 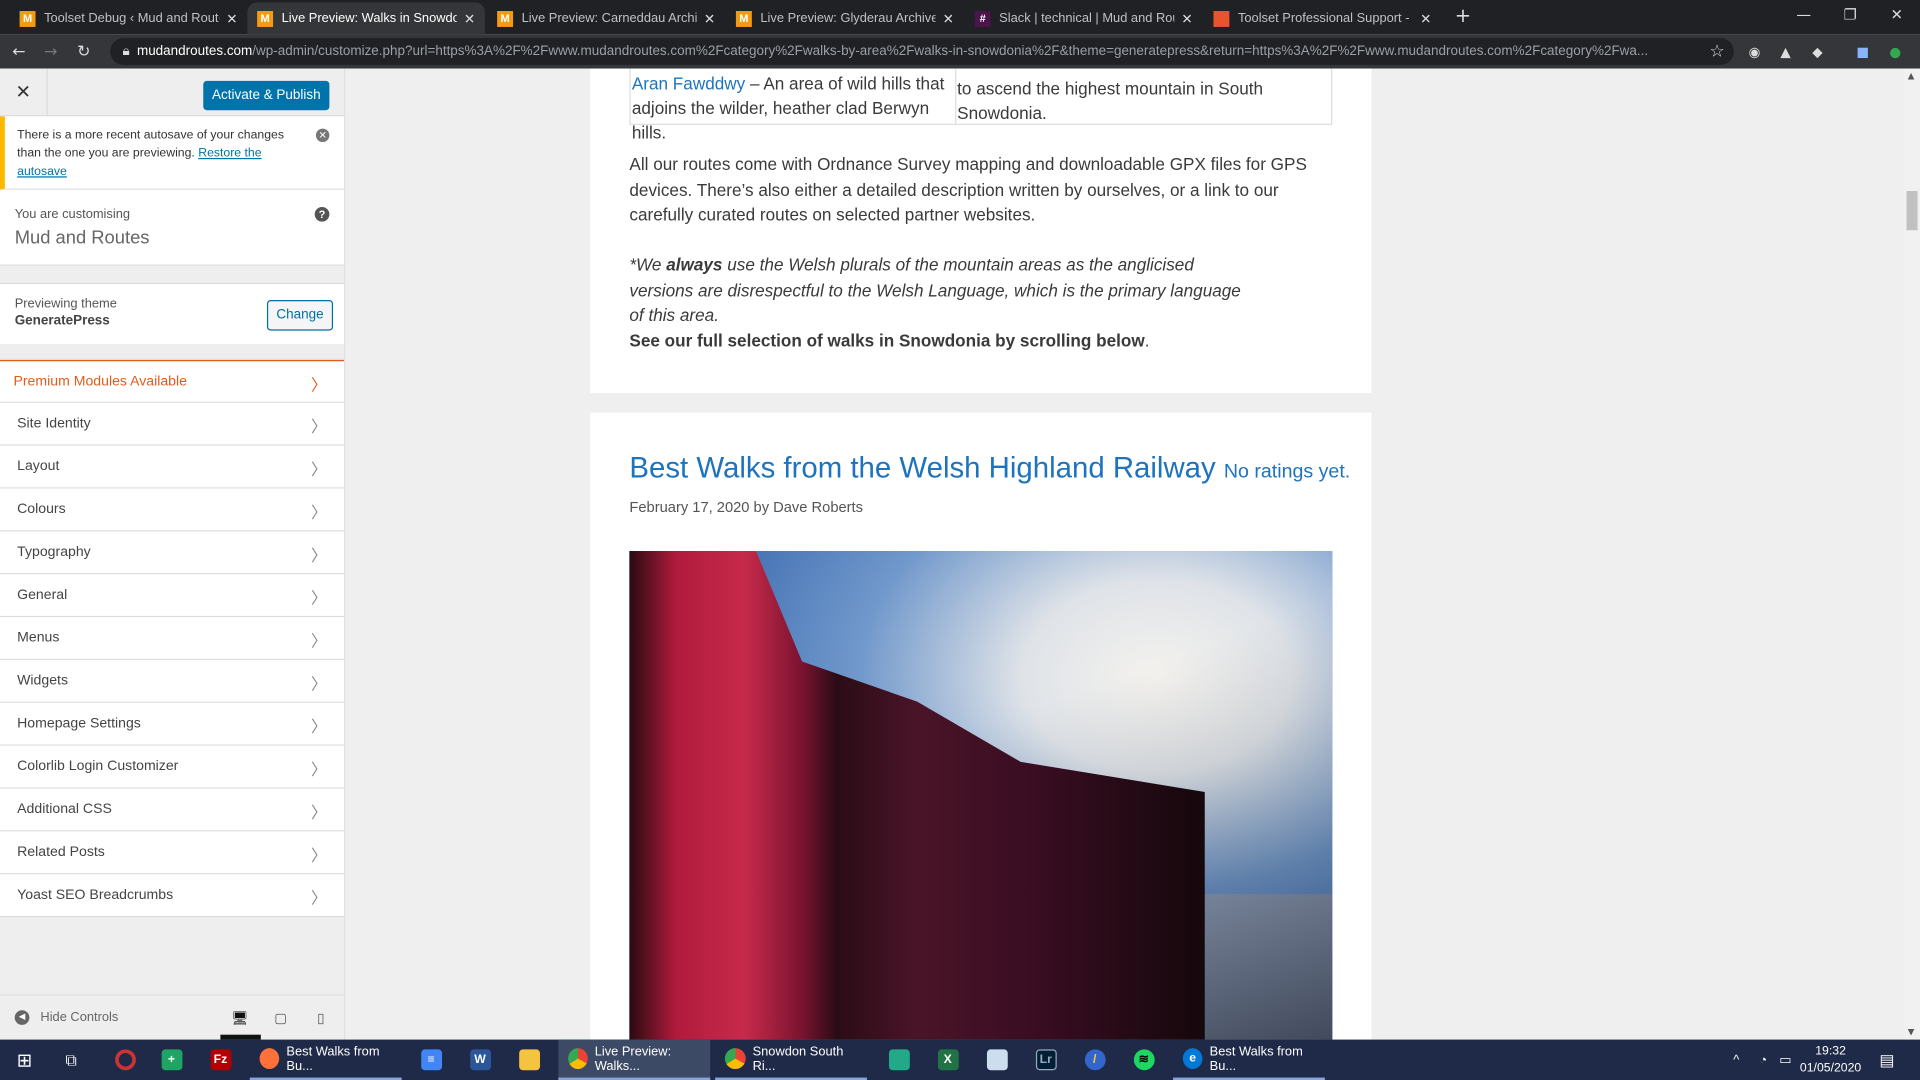 I want to click on battery-icon: ▭, so click(x=1786, y=1060).